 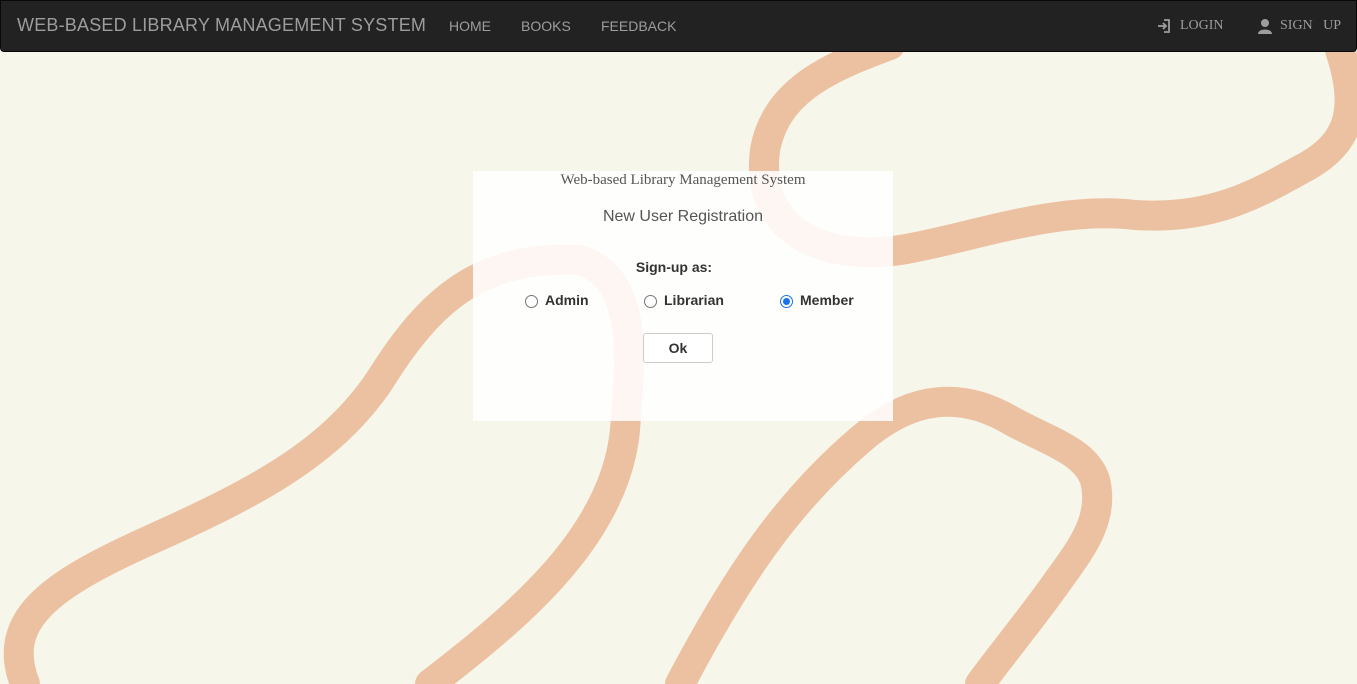 I want to click on registration-title: New User Registration, so click(x=683, y=216).